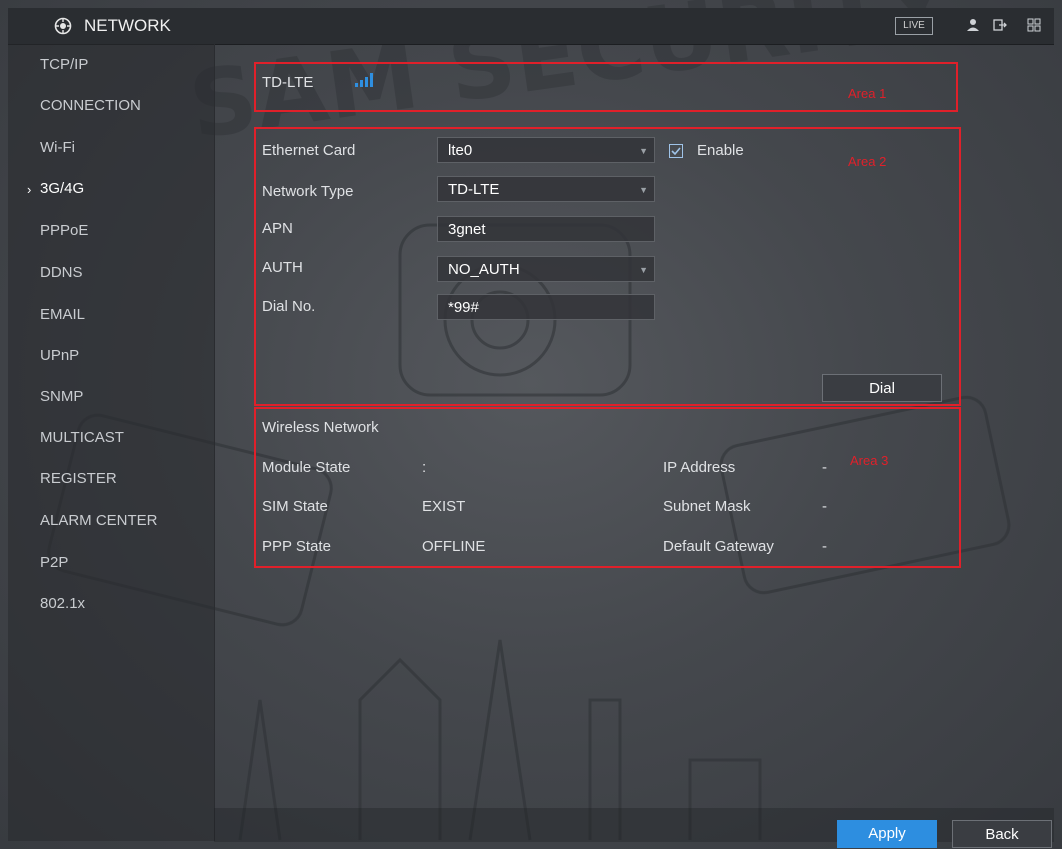 Image resolution: width=1062 pixels, height=849 pixels. What do you see at coordinates (707, 506) in the screenshot?
I see `subnet-mask-label: Subnet Mask` at bounding box center [707, 506].